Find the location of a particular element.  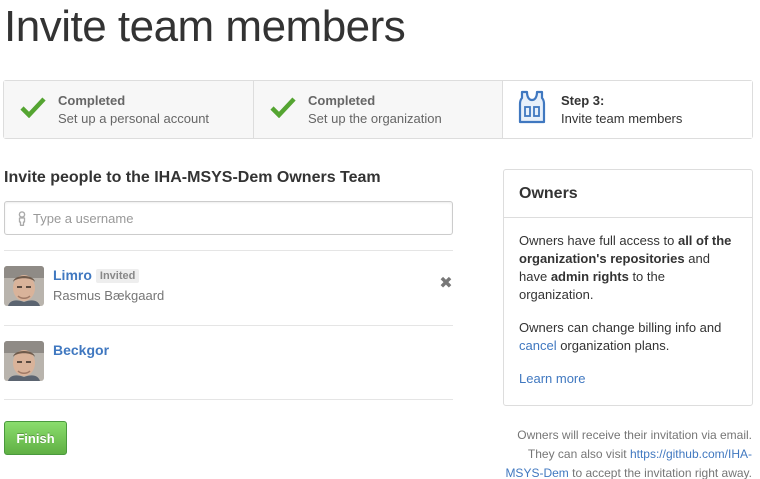

step-1-title: Completed is located at coordinates (92, 100).